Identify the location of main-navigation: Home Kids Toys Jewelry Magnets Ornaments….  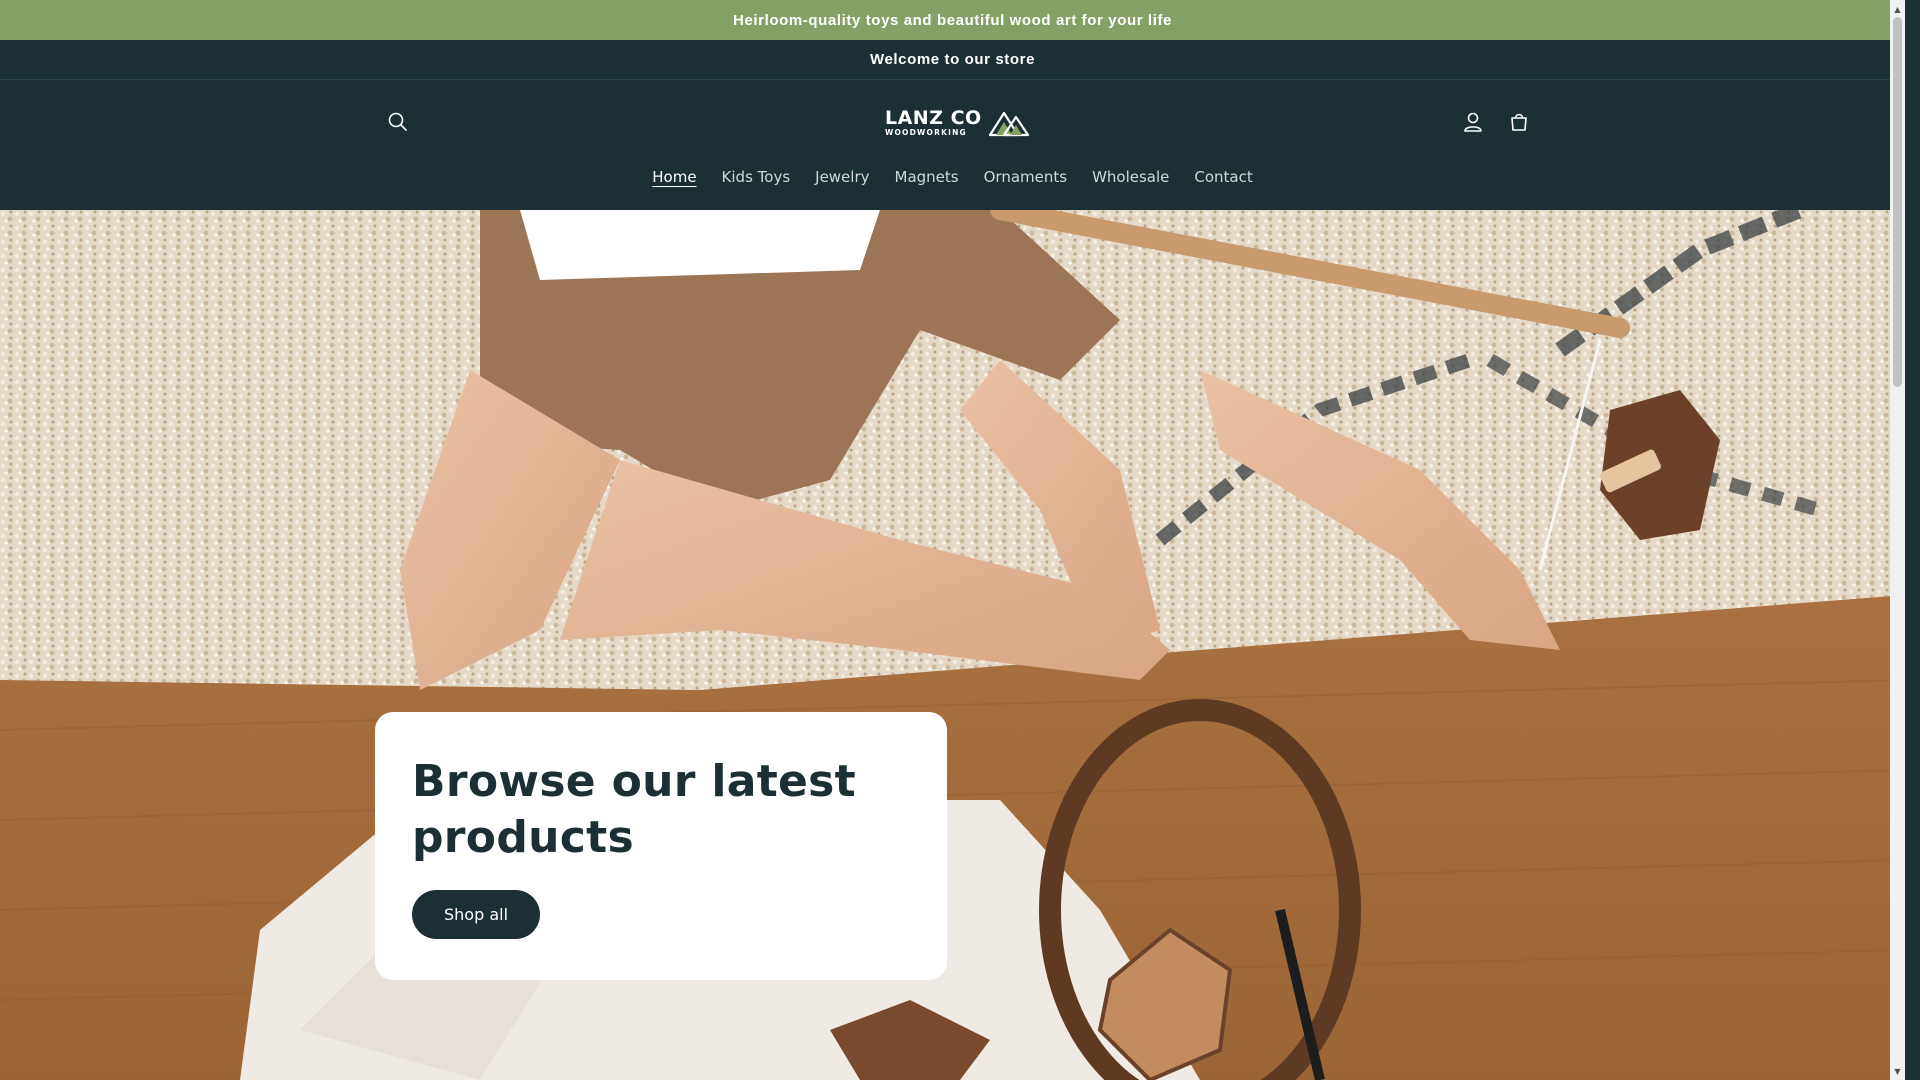
(952, 177).